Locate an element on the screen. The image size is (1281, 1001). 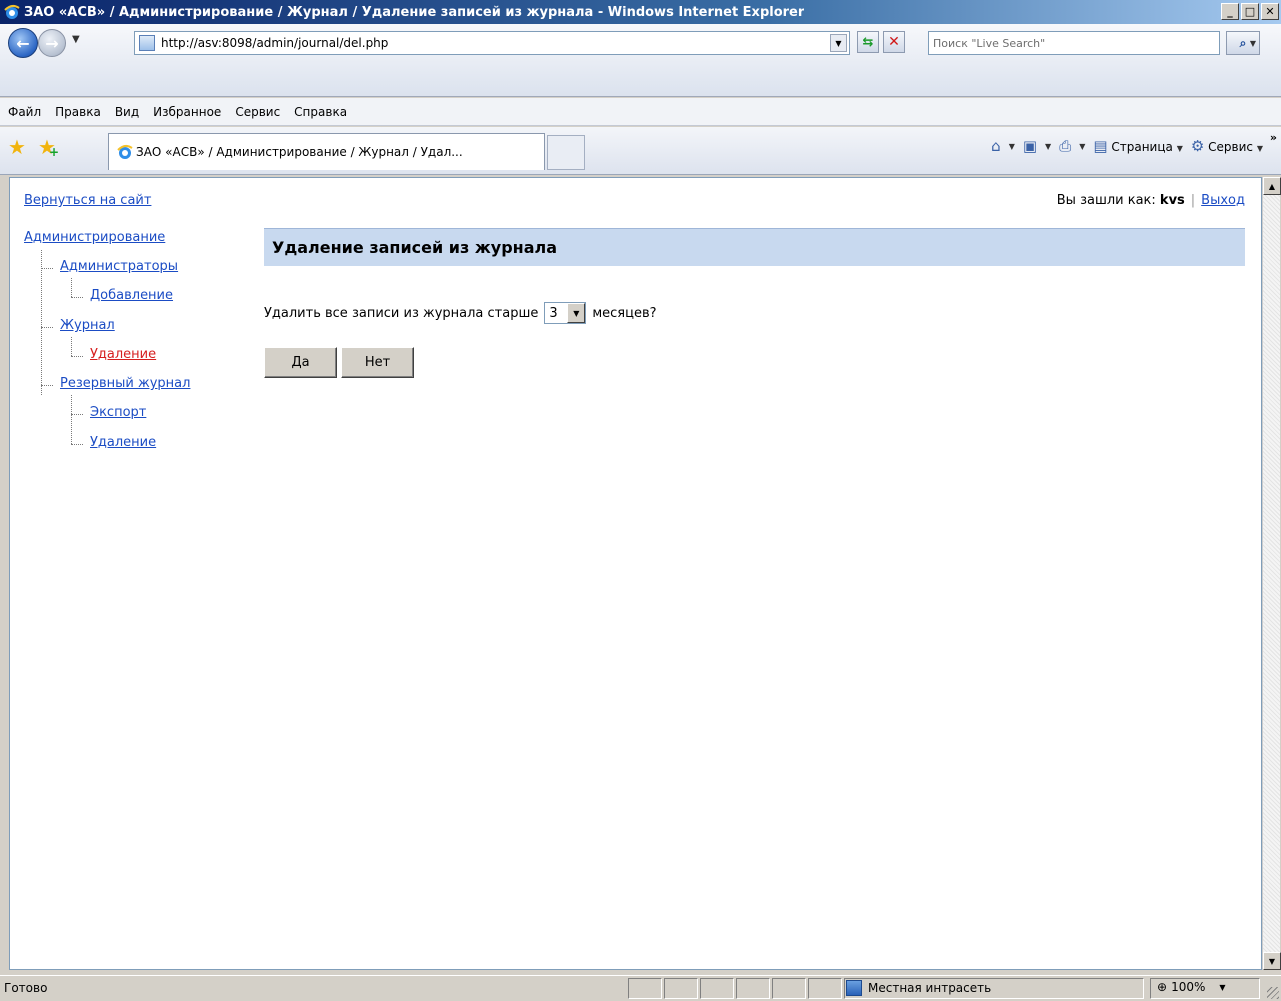
months-select: 3 ▼ is located at coordinates (565, 313).